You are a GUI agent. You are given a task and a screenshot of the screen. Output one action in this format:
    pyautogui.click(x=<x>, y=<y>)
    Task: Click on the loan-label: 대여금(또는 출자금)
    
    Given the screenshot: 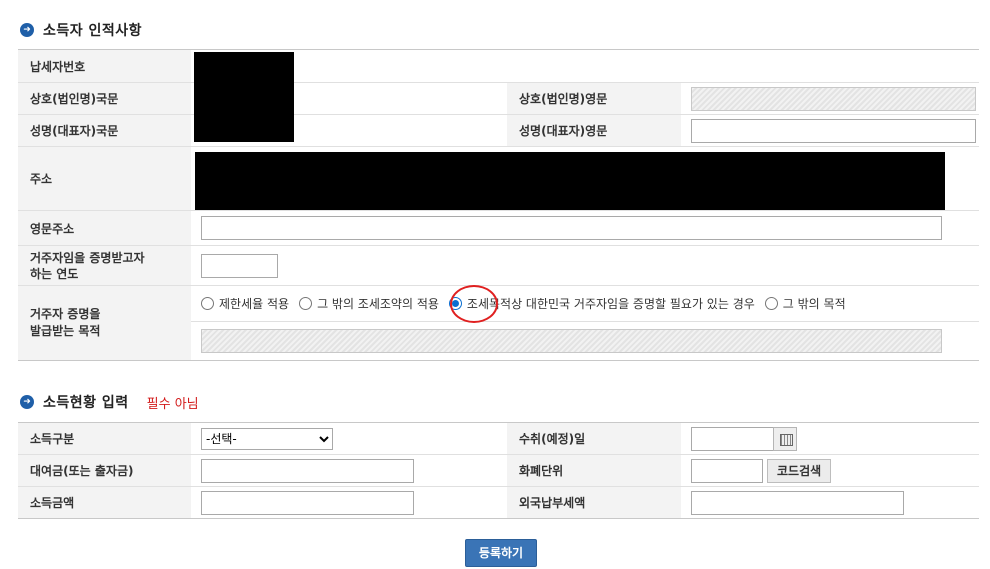 What is the action you would take?
    pyautogui.click(x=104, y=470)
    